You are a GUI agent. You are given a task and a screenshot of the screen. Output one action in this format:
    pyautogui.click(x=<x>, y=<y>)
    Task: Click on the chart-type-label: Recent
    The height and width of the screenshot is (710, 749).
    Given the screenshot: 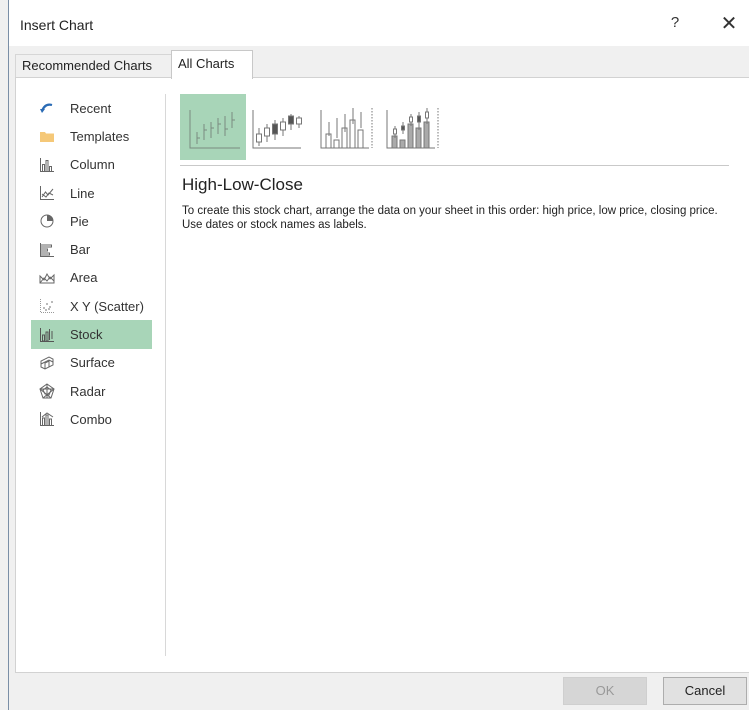 What is the action you would take?
    pyautogui.click(x=91, y=108)
    